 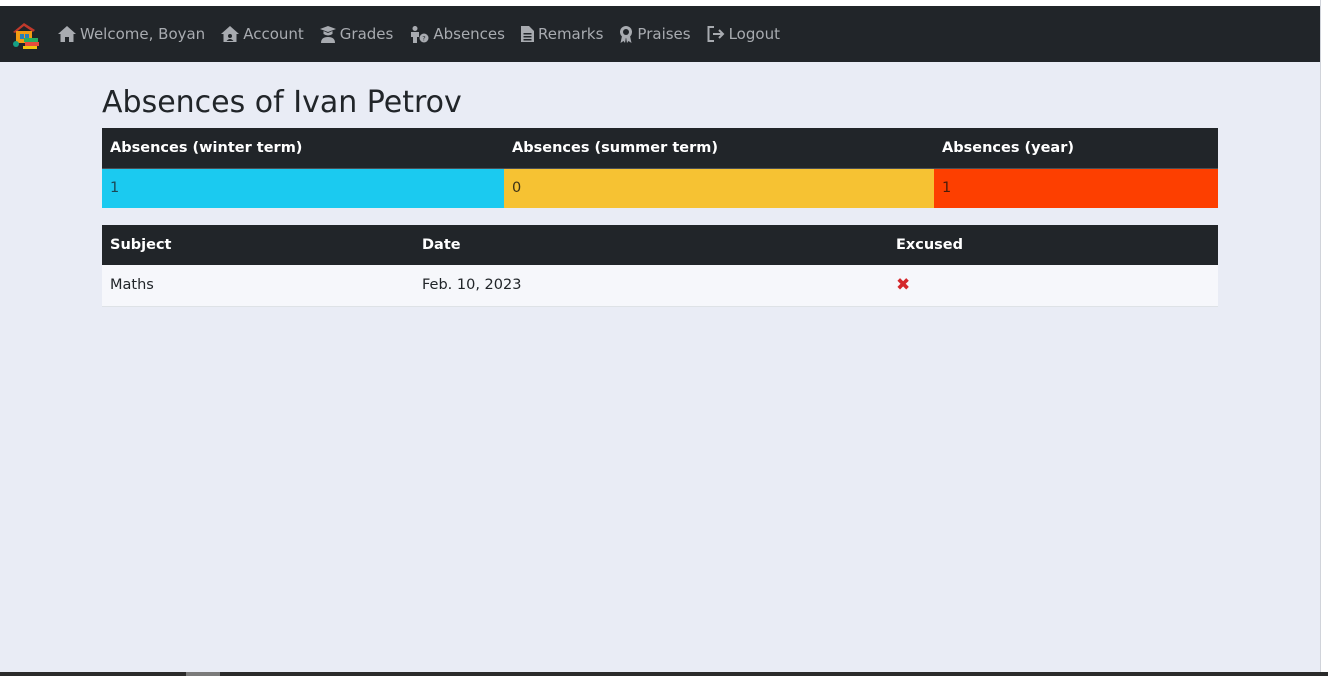 I want to click on nav-absences-label: Absences, so click(x=469, y=34).